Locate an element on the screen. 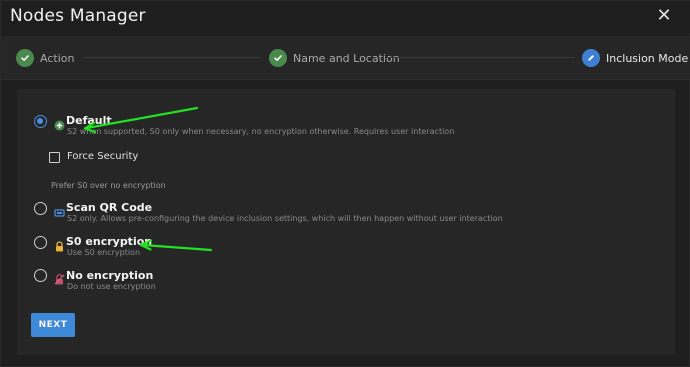 This screenshot has width=690, height=367. lock-icon is located at coordinates (59, 244).